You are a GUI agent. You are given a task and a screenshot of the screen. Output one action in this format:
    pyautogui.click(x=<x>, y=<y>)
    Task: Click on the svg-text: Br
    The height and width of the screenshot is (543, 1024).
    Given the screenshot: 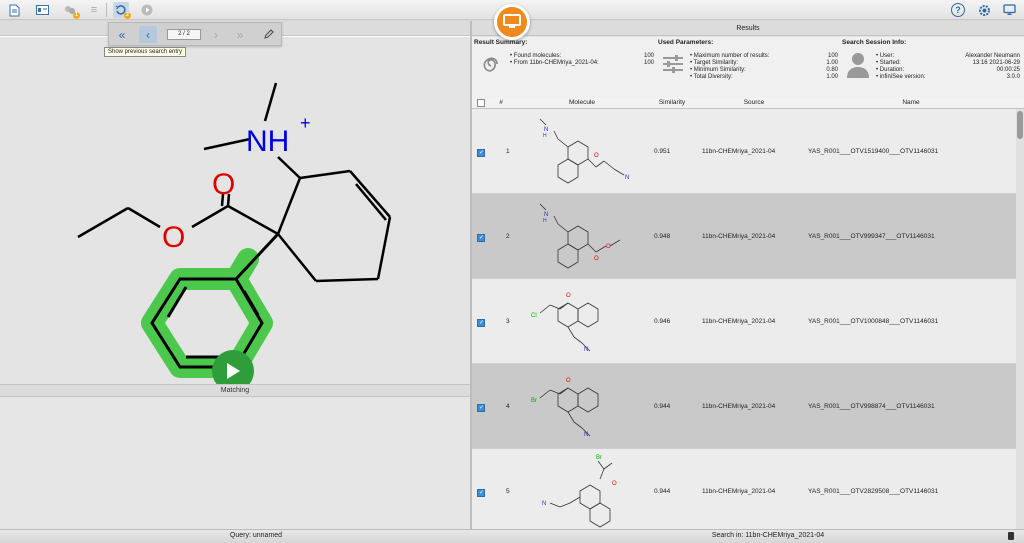 What is the action you would take?
    pyautogui.click(x=534, y=401)
    